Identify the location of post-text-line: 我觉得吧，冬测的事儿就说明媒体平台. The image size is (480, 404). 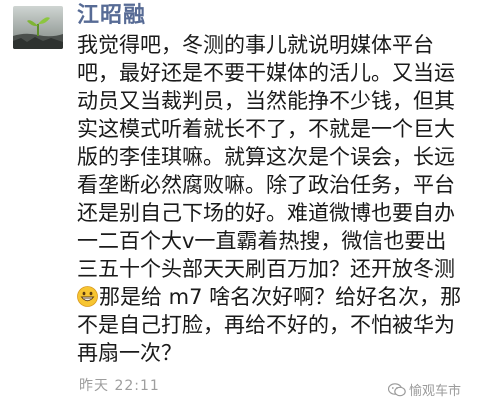
(255, 45).